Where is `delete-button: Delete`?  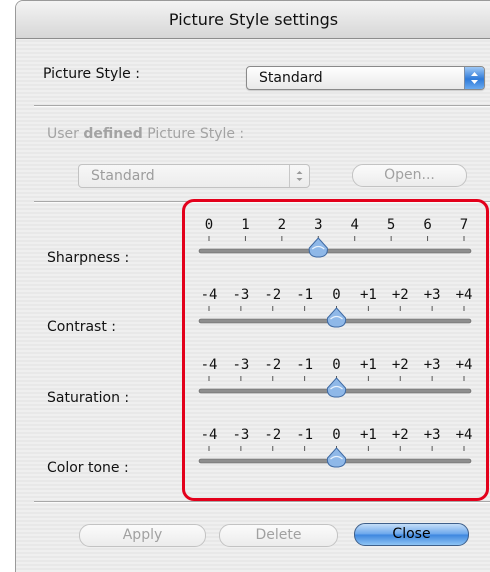 delete-button: Delete is located at coordinates (278, 535).